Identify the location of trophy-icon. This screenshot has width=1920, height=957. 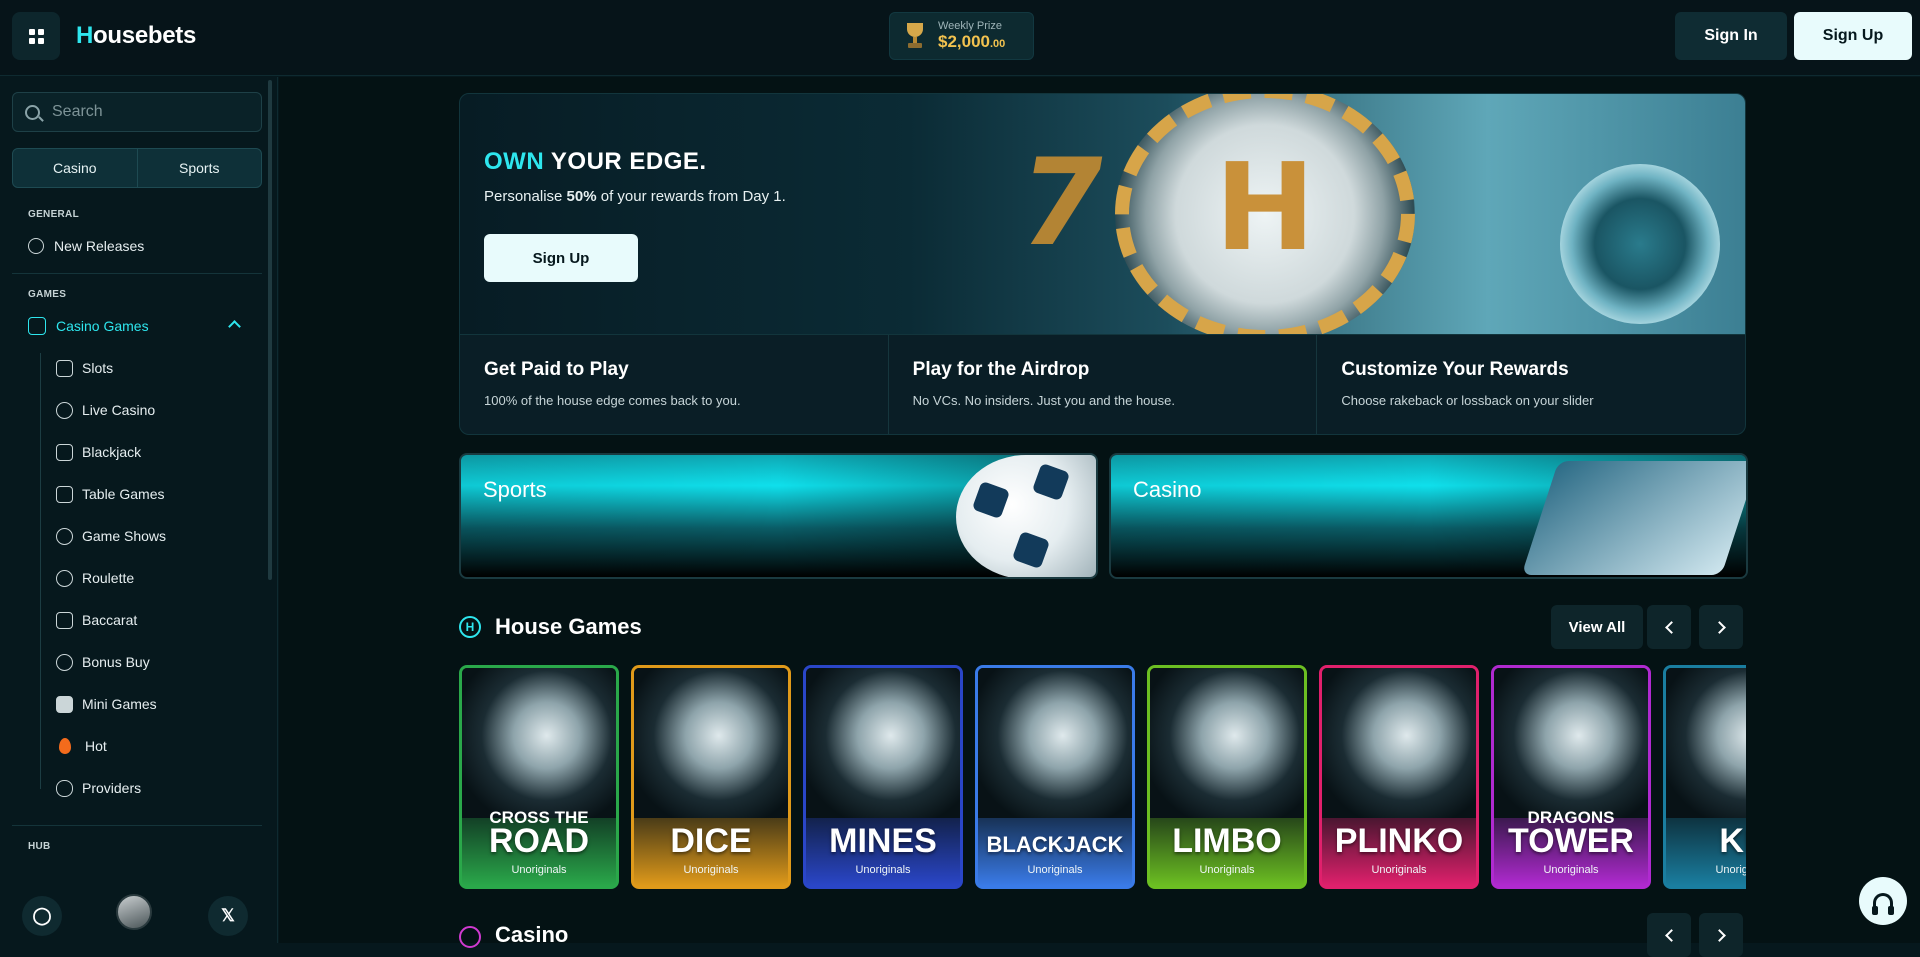
(915, 36).